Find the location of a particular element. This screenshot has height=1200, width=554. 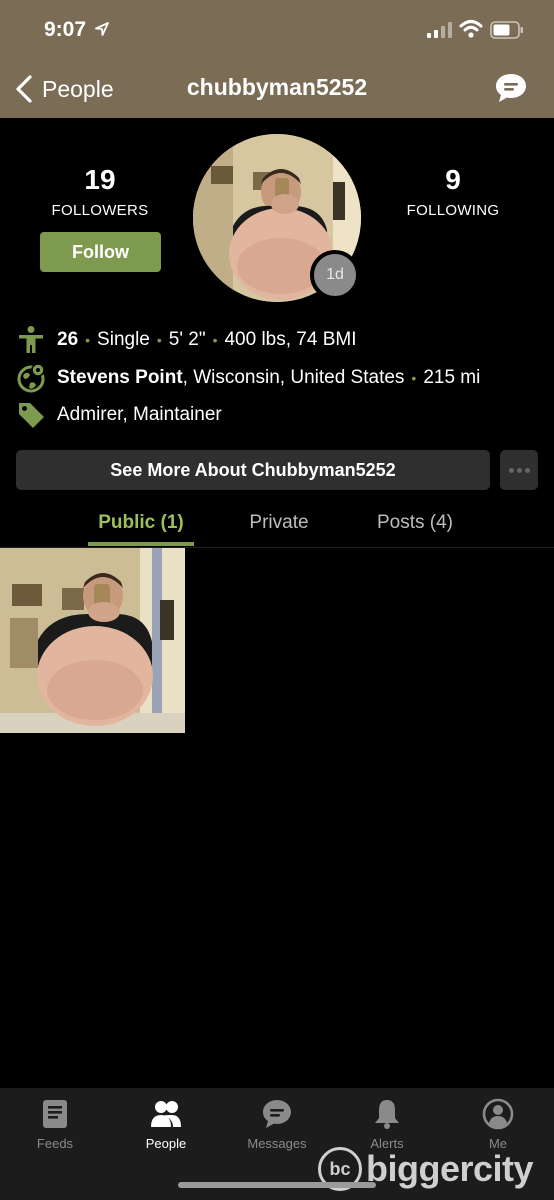

page-title: chubbyman5252 is located at coordinates (277, 87).